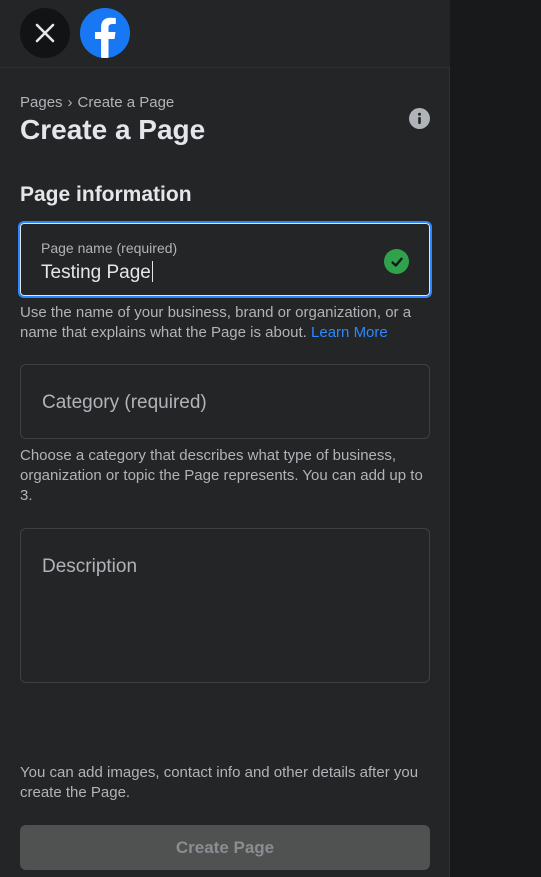 The width and height of the screenshot is (541, 877). I want to click on breadcrumb-pages-link: Pages, so click(41, 102).